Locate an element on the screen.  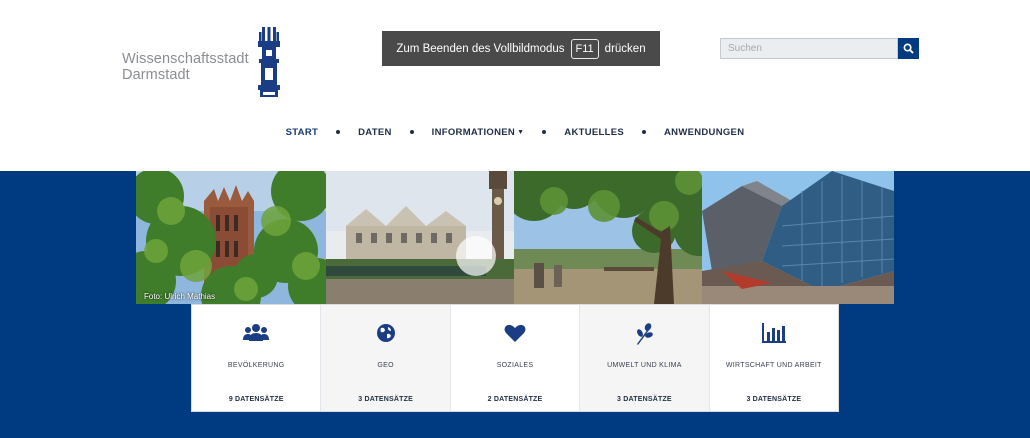
wedding-tower-logo-icon is located at coordinates (269, 62).